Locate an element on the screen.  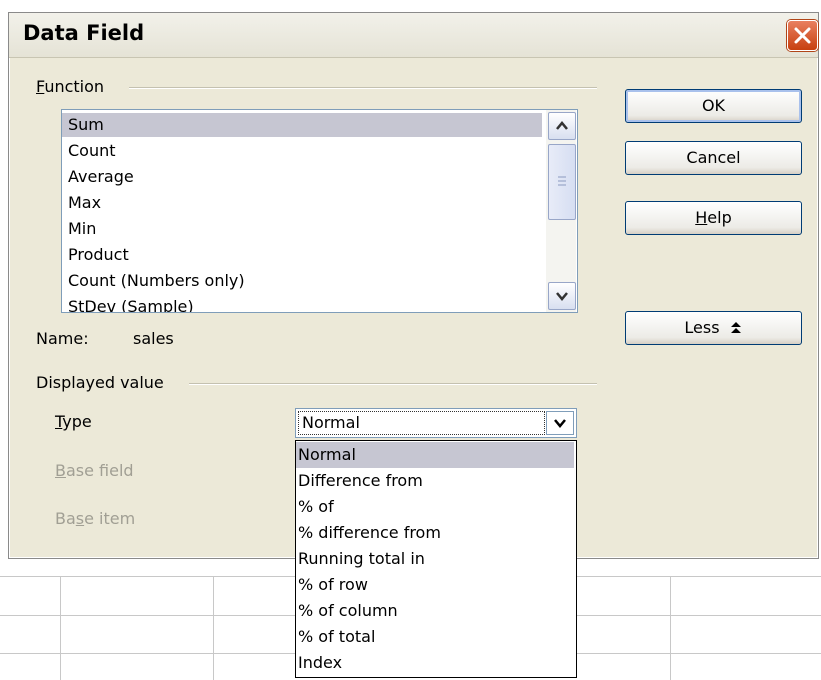
function-item-sum: Sum is located at coordinates (86, 125).